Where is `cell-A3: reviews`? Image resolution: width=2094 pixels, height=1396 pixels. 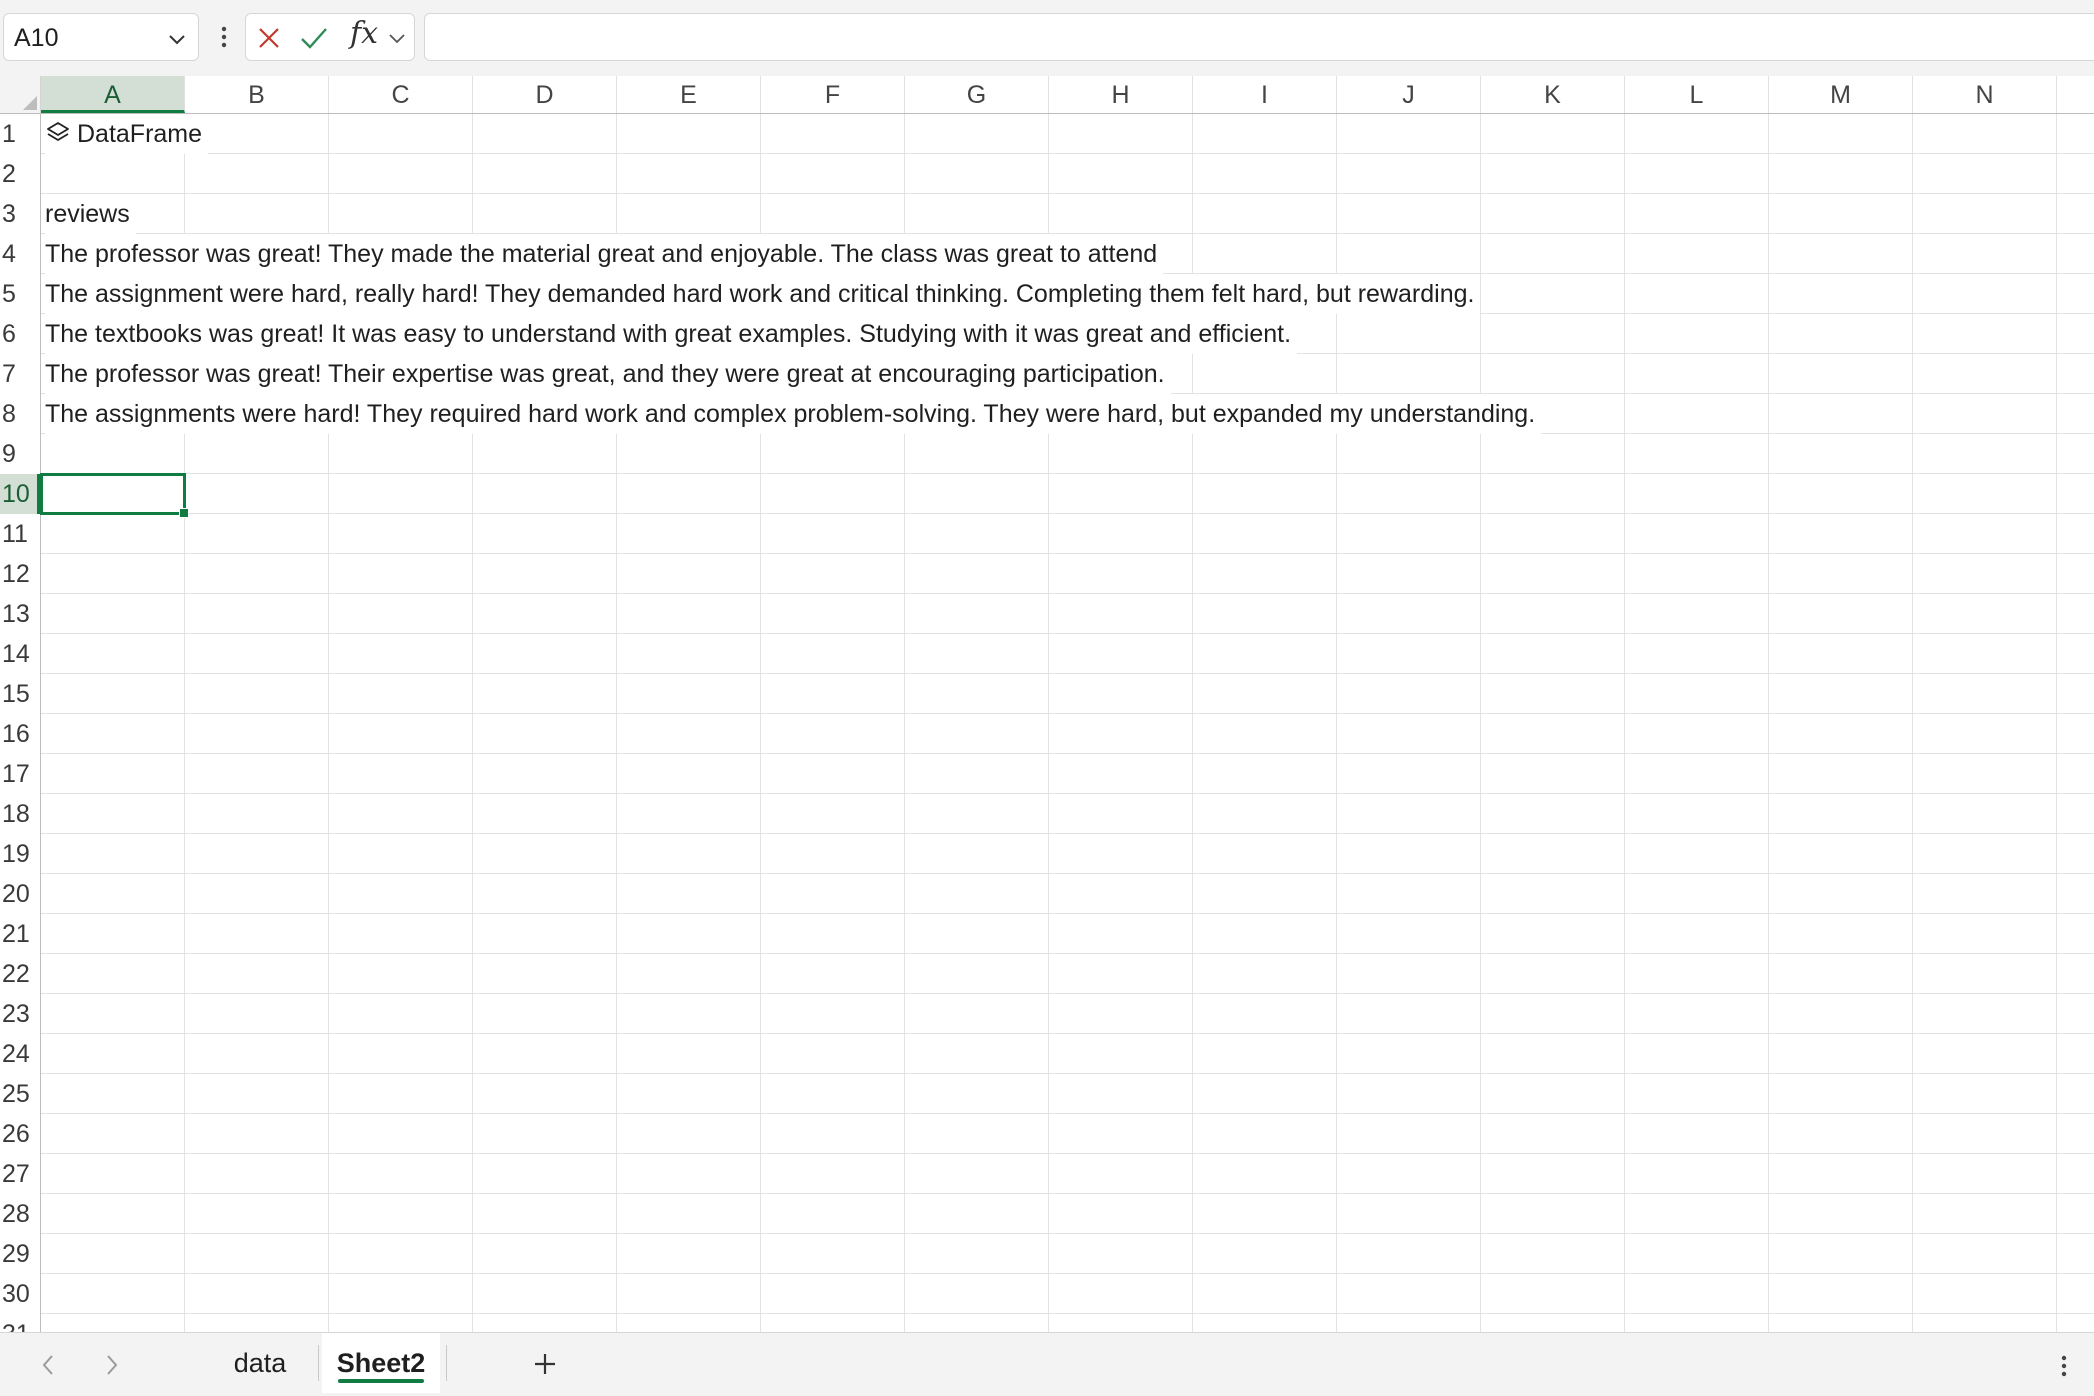 cell-A3: reviews is located at coordinates (90, 214).